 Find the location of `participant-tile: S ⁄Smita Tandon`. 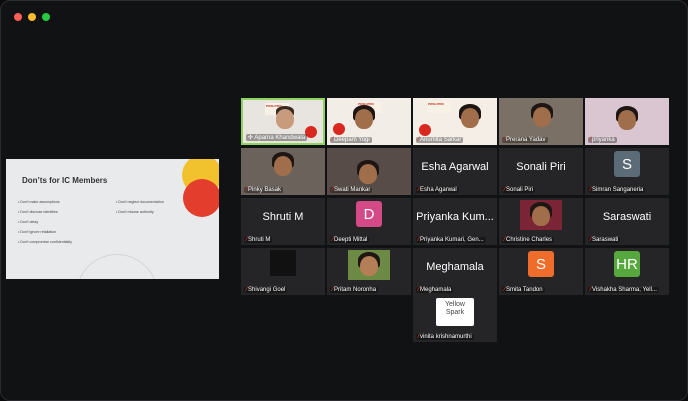

participant-tile: S ⁄Smita Tandon is located at coordinates (541, 271).